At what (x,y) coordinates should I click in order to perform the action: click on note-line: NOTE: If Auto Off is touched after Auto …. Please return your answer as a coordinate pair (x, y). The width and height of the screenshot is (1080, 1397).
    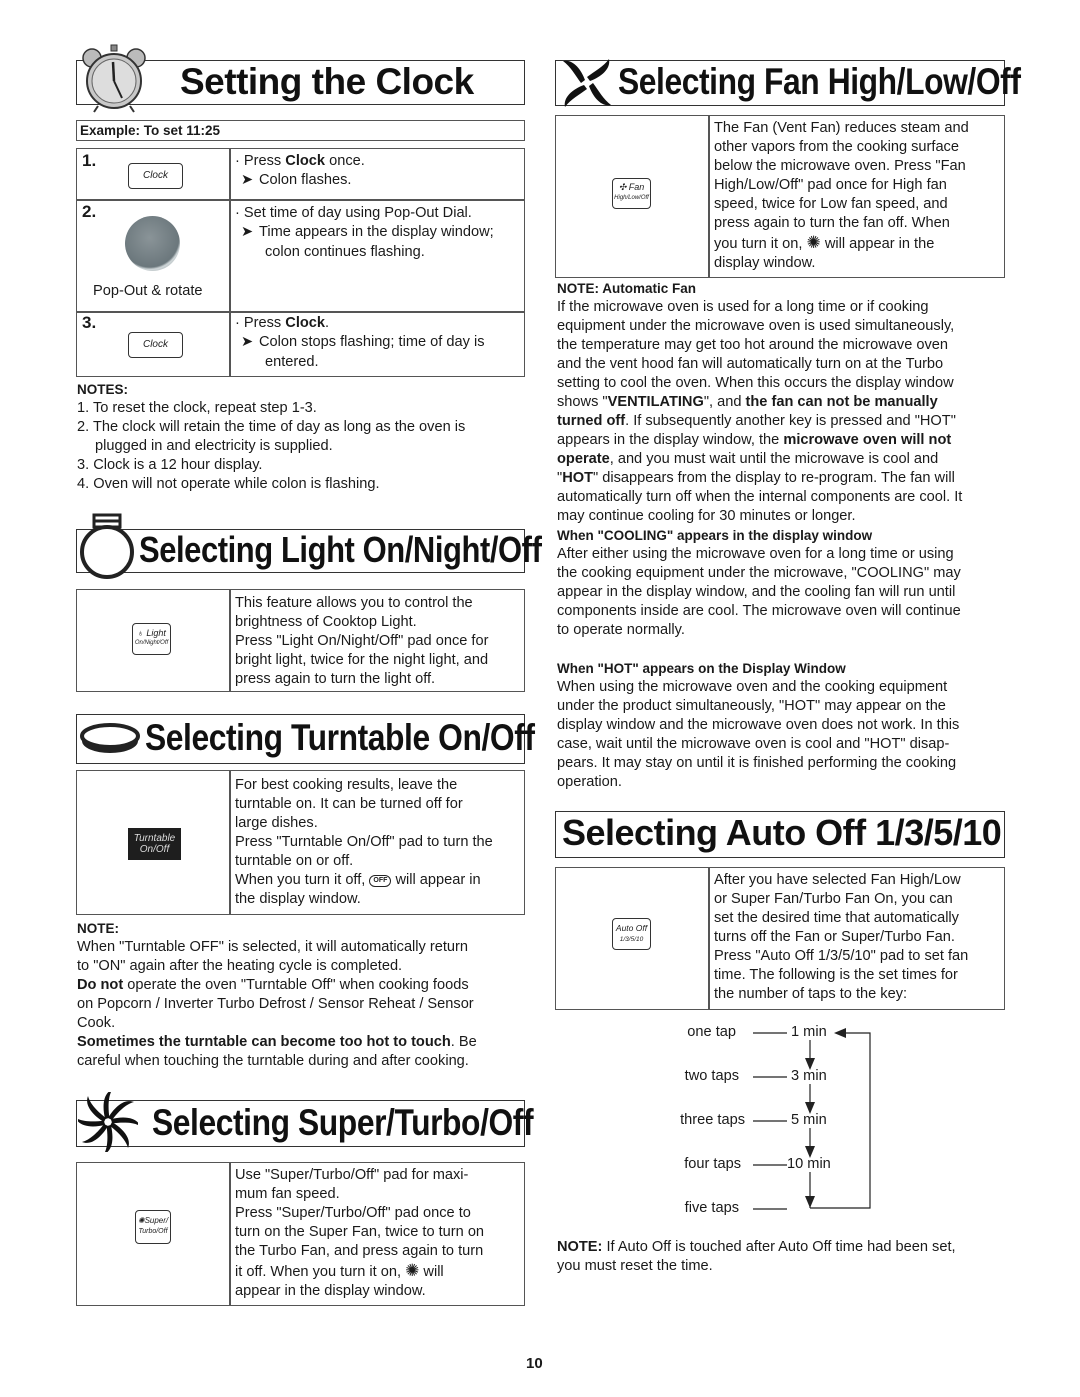
    Looking at the image, I should click on (756, 1247).